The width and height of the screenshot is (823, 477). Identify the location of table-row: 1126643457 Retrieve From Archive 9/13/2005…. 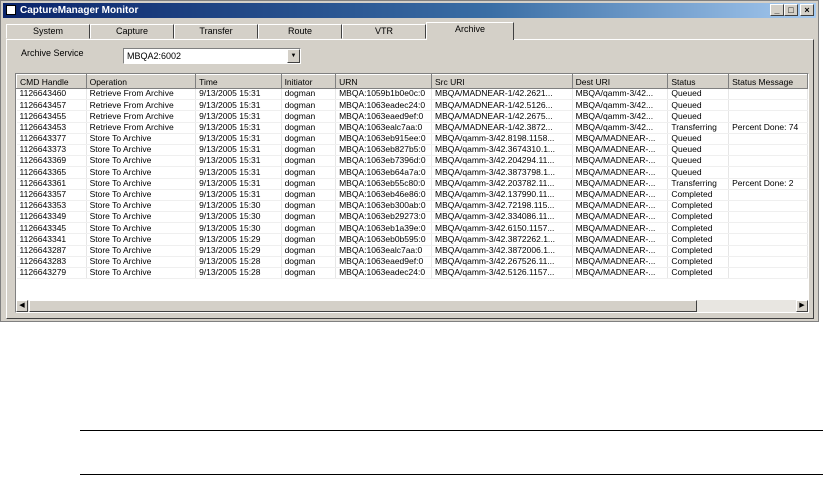
(412, 105).